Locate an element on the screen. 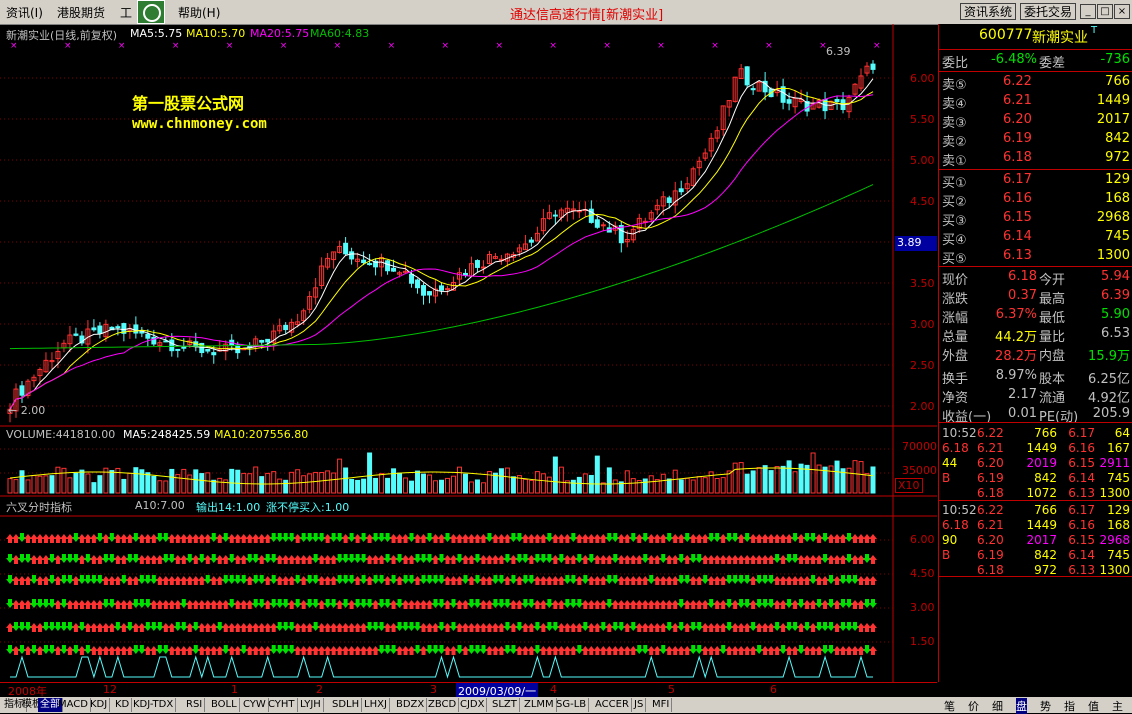  bid-row: 买⑤ 6.13 1300 is located at coordinates (1035, 257).